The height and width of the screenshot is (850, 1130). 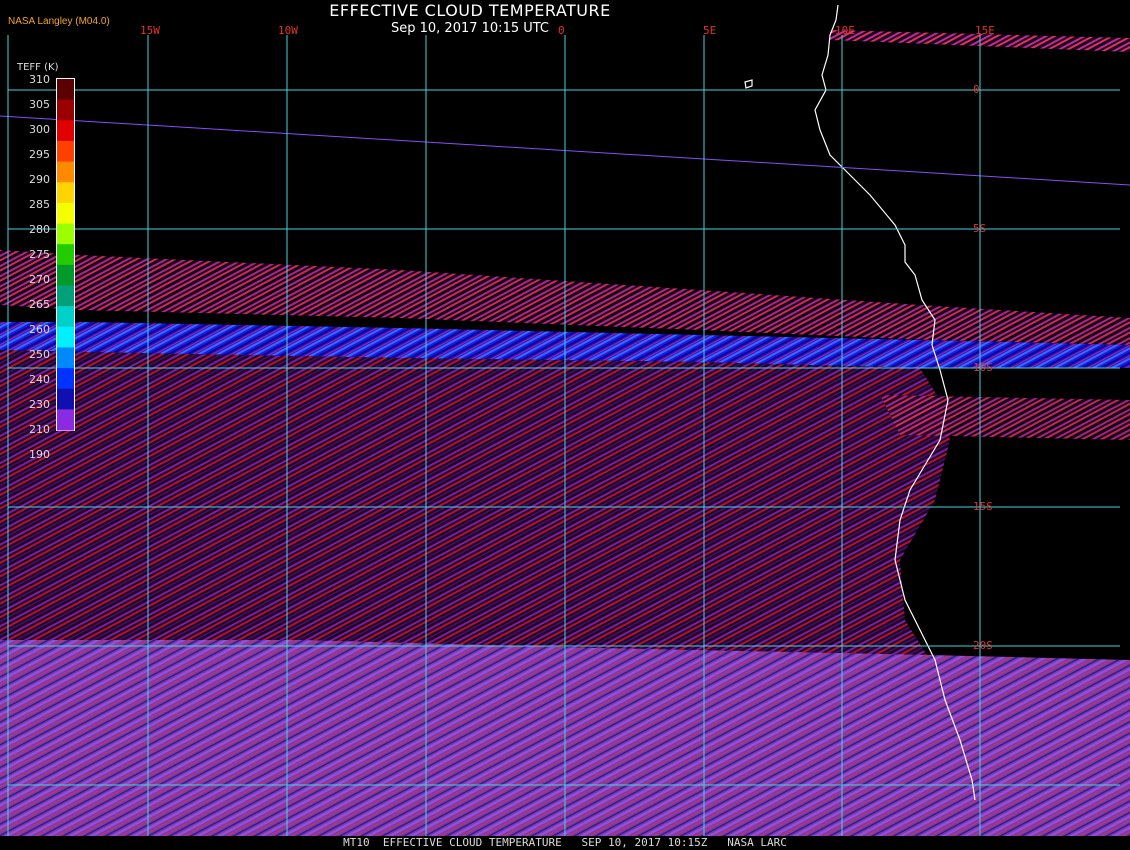 What do you see at coordinates (985, 30) in the screenshot?
I see `lon-label-15e: 15E` at bounding box center [985, 30].